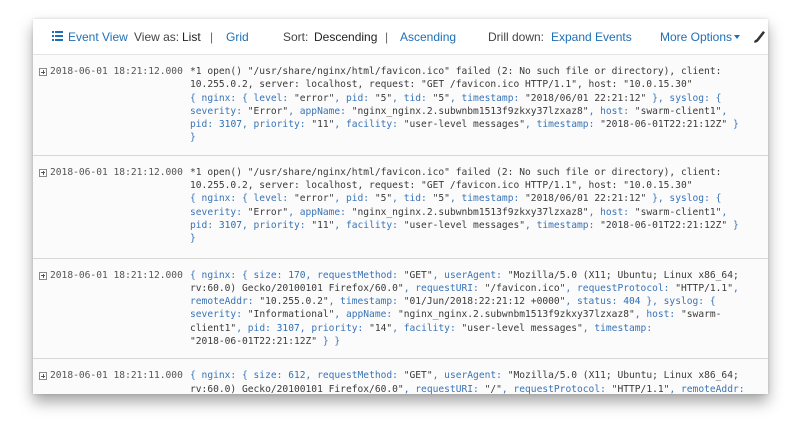 This screenshot has width=800, height=439. What do you see at coordinates (213, 328) in the screenshot?
I see `field-value: client1"` at bounding box center [213, 328].